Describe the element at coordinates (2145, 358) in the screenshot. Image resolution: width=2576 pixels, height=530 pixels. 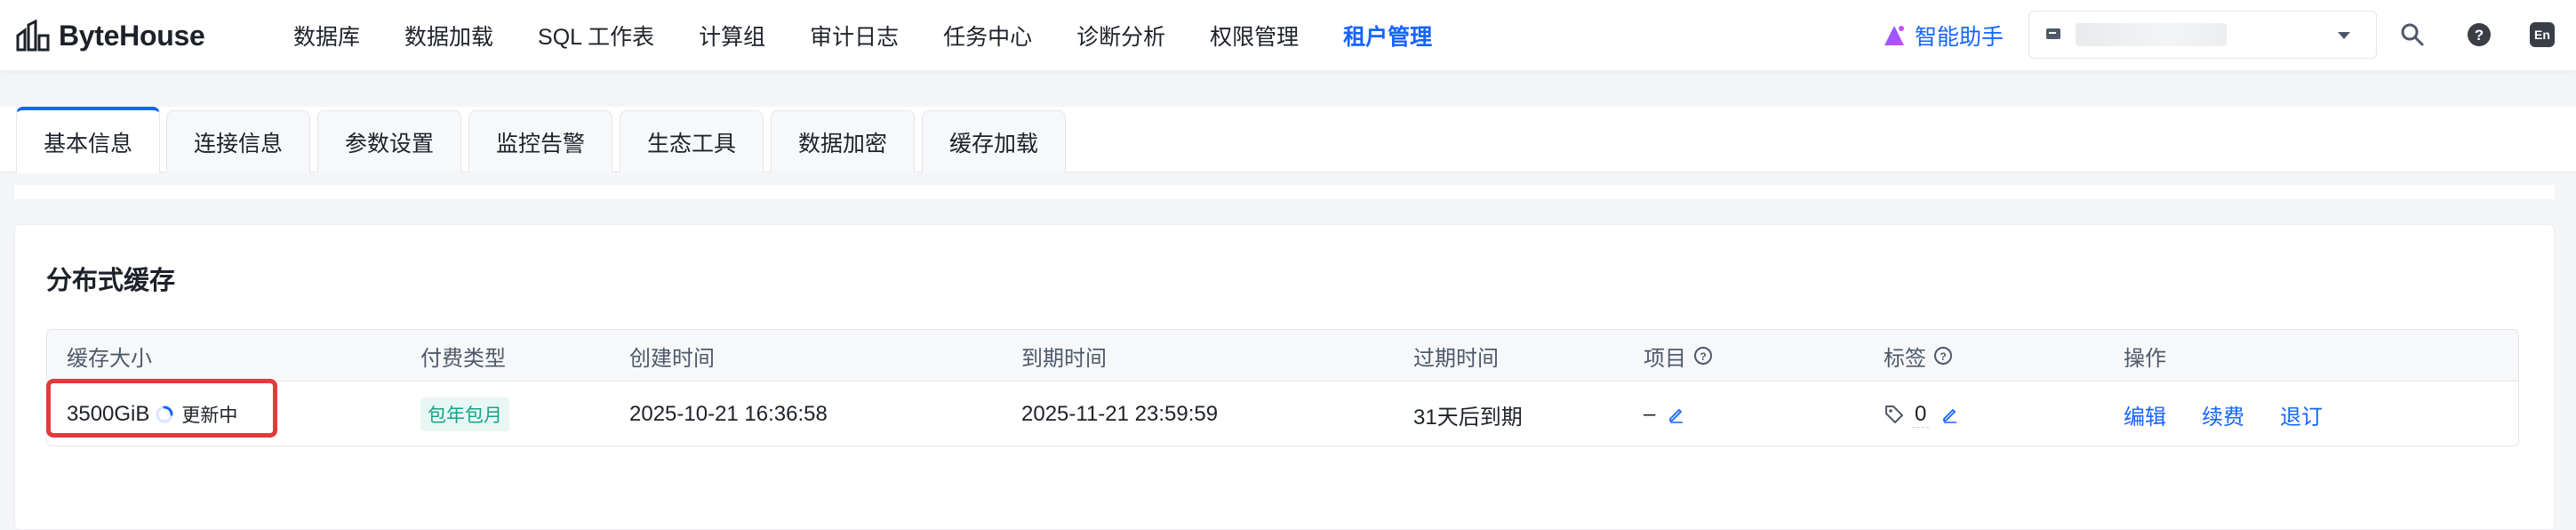
I see `header-actions: 操作` at that location.